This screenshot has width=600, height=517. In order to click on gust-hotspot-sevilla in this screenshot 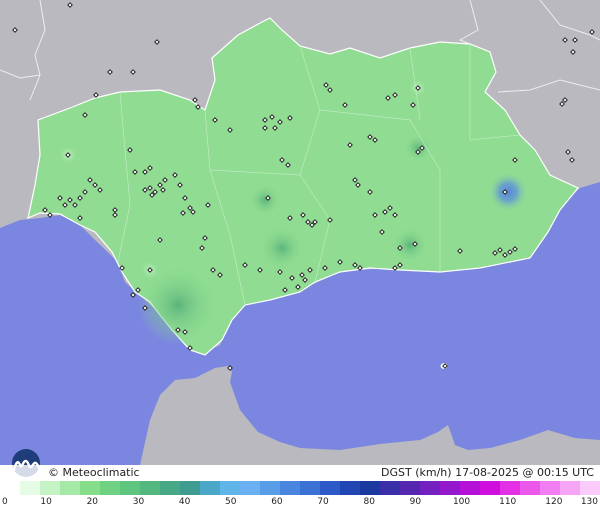, I will do `click(265, 200)`.